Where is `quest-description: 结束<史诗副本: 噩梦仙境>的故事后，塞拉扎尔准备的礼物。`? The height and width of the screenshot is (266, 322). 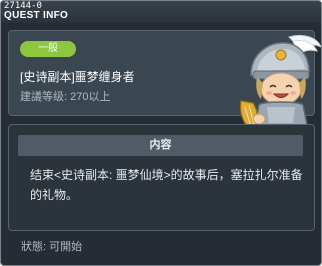 quest-description: 结束<史诗副本: 噩梦仙境>的故事后，塞拉扎尔准备的礼物。 is located at coordinates (166, 185).